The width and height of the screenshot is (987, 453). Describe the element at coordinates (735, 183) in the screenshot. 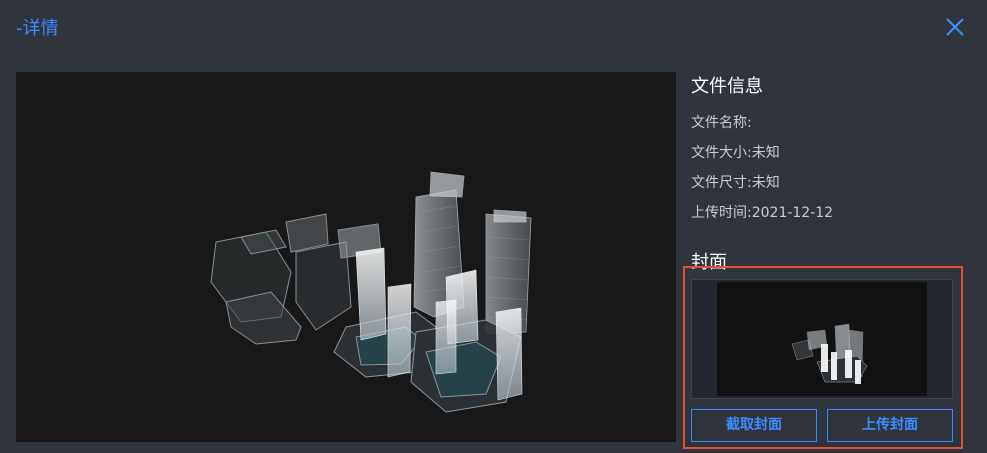

I see `file-dimension-row: 文件尺寸:未知` at that location.